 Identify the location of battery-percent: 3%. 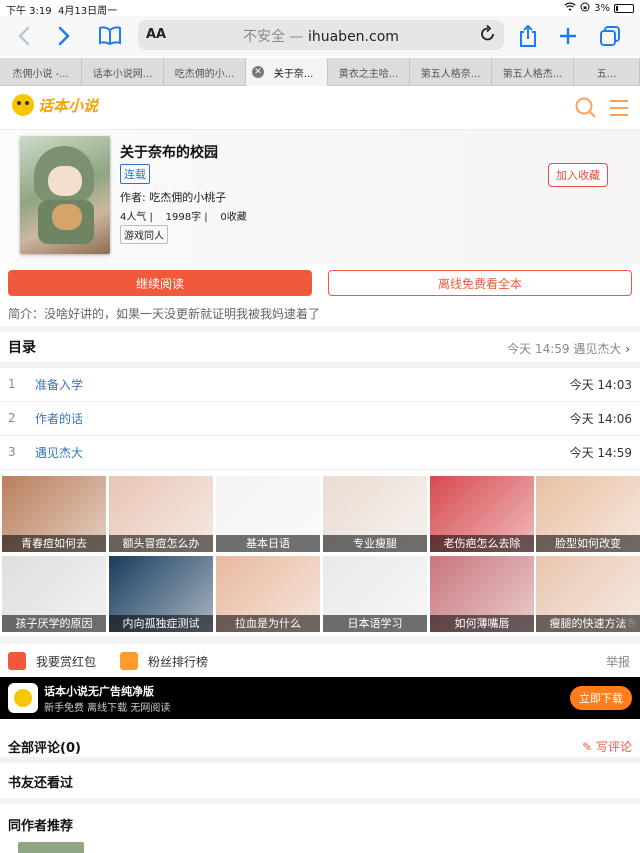
(602, 8).